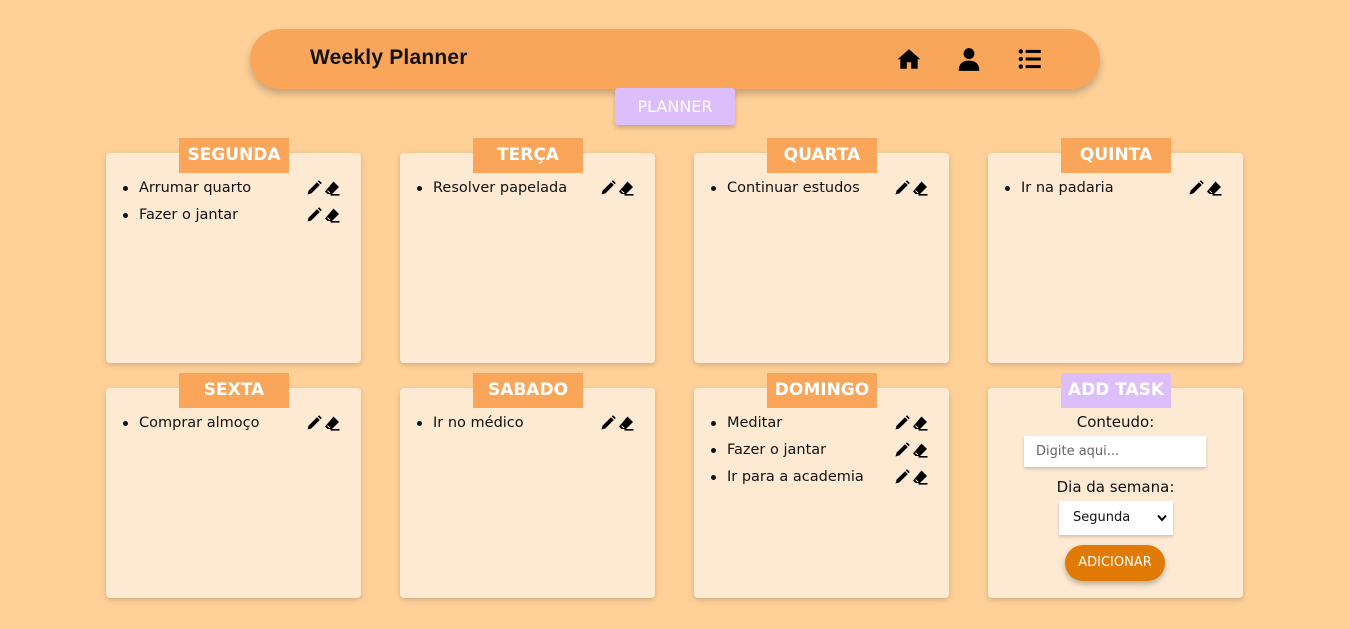 This screenshot has width=1350, height=629. I want to click on chevron-down-icon, so click(1162, 518).